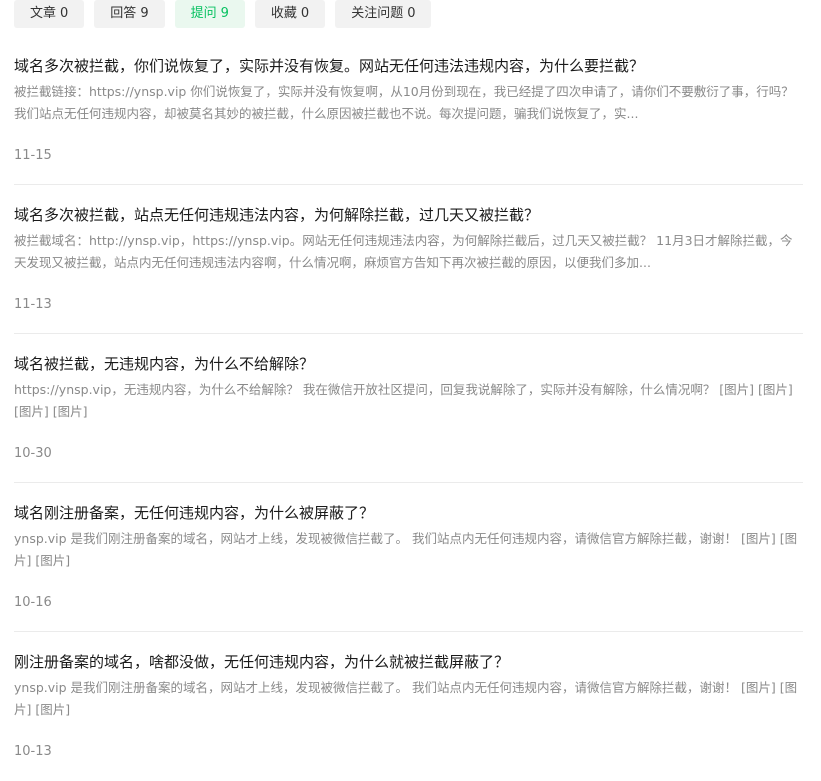 The height and width of the screenshot is (781, 821). What do you see at coordinates (377, 13) in the screenshot?
I see `tab-label: 关注问题` at bounding box center [377, 13].